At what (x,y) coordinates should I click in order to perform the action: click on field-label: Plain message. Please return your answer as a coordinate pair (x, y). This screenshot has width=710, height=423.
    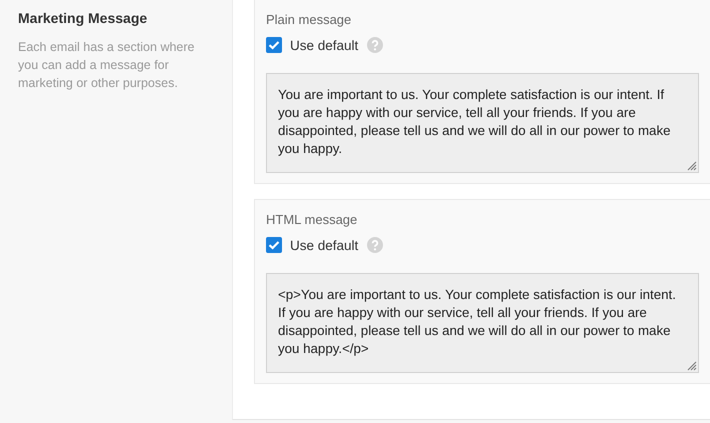
    Looking at the image, I should click on (309, 19).